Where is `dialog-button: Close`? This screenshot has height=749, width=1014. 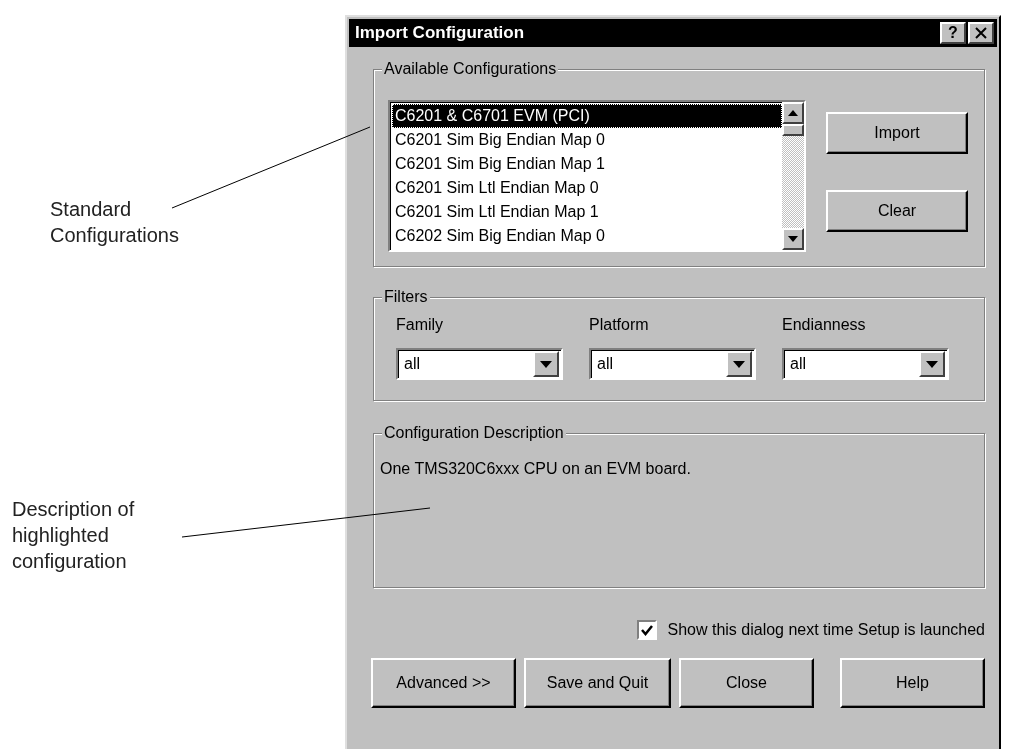
dialog-button: Close is located at coordinates (746, 683).